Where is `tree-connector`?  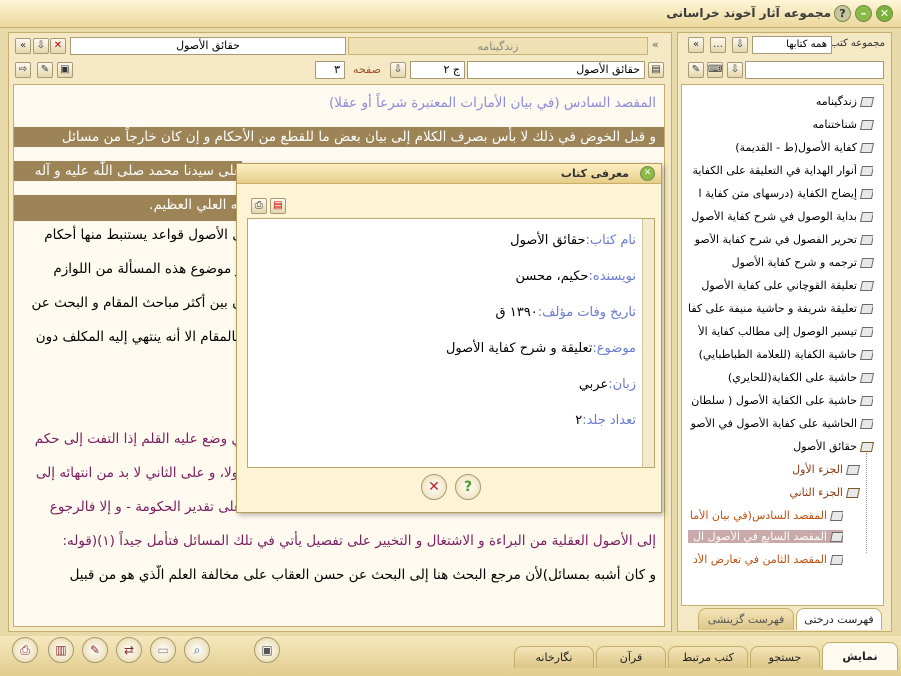
tree-connector is located at coordinates (866, 503).